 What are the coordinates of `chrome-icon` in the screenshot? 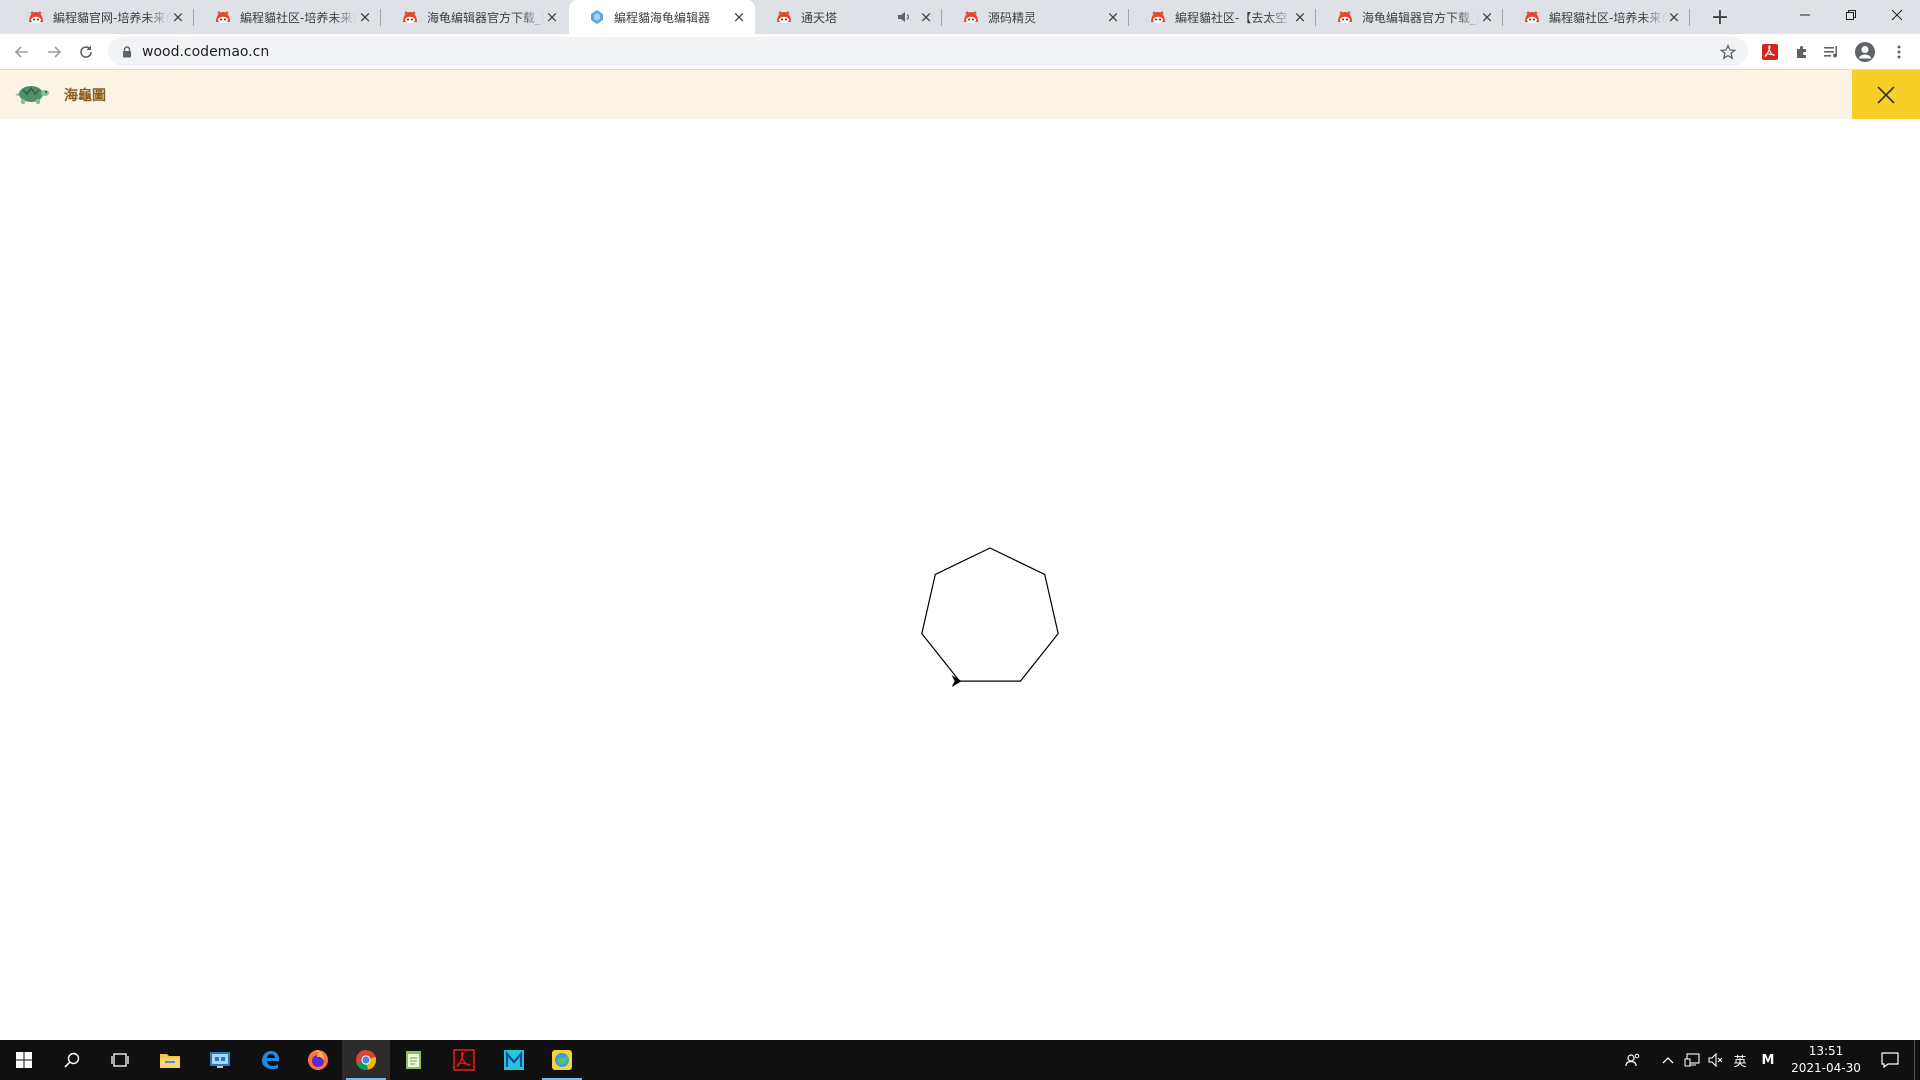 It's located at (366, 1060).